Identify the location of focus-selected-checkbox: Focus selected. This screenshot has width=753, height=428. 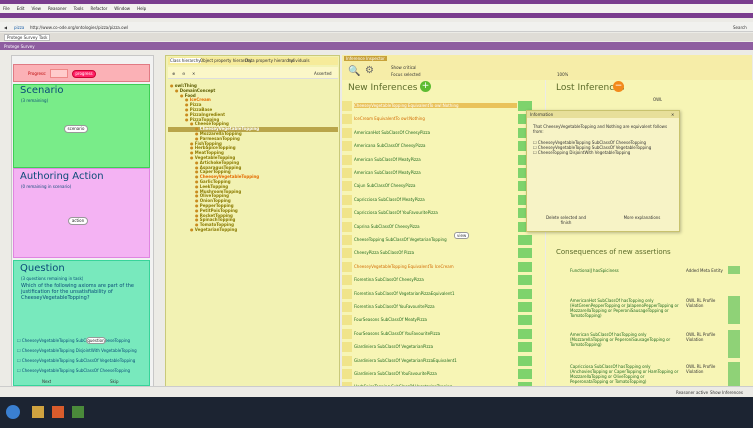
(406, 74).